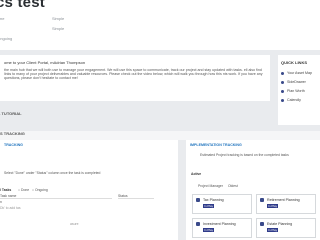  Describe the element at coordinates (222, 204) in the screenshot. I see `tax-planning-card: Tax Planning In Play` at that location.